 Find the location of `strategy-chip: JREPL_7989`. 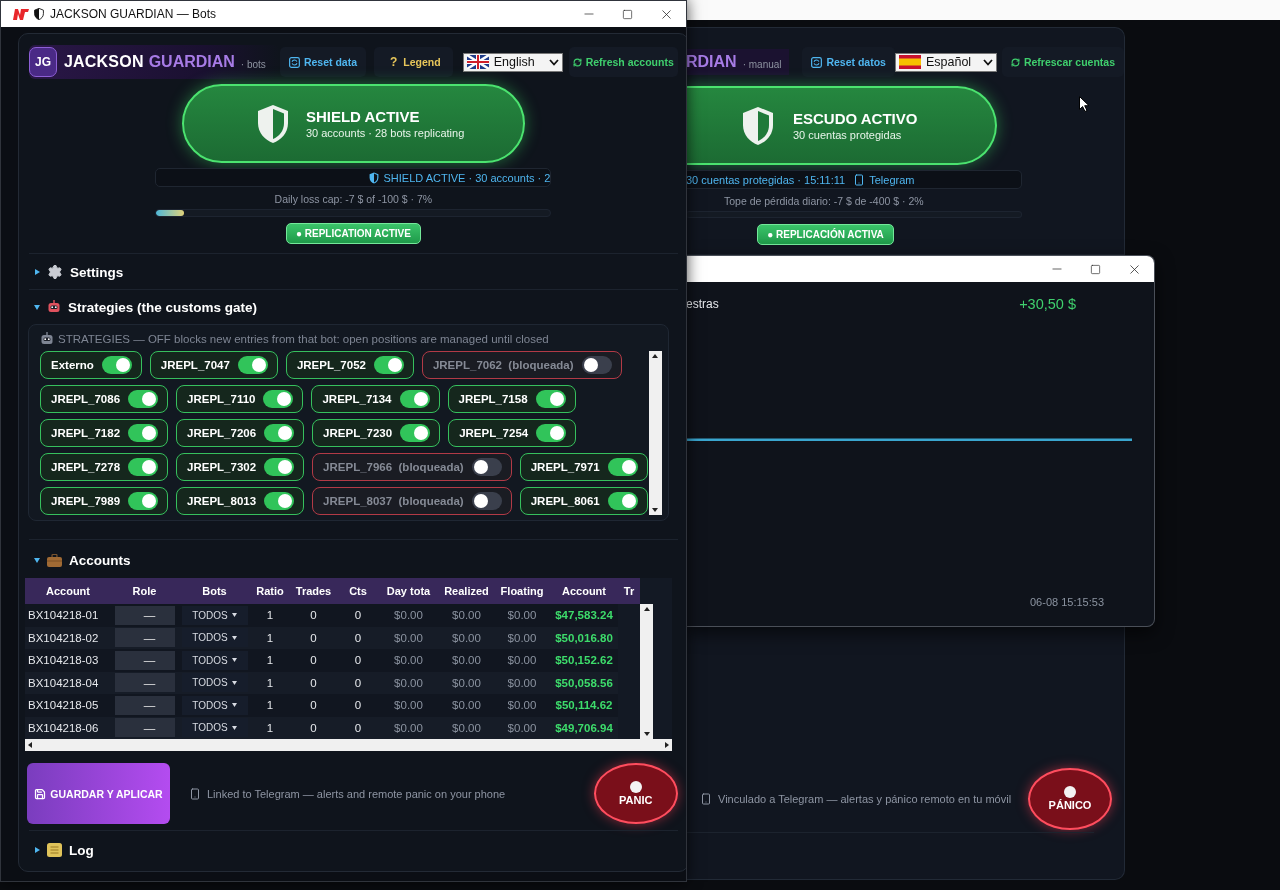

strategy-chip: JREPL_7989 is located at coordinates (104, 501).